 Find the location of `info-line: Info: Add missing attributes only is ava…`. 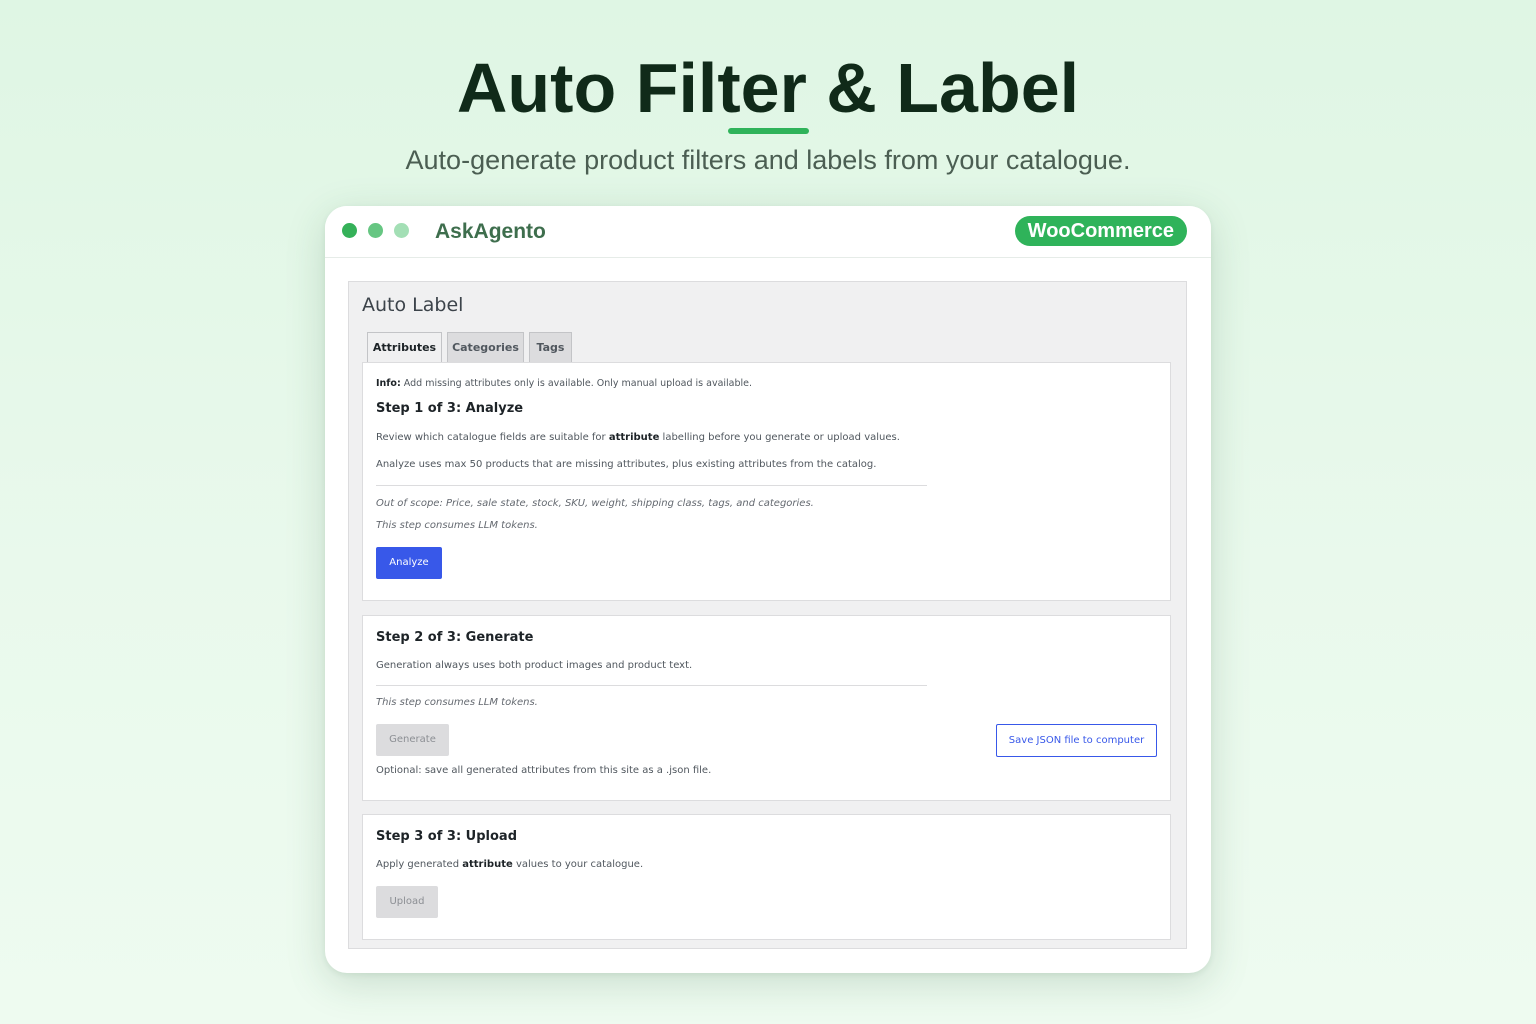

info-line: Info: Add missing attributes only is ava… is located at coordinates (564, 383).